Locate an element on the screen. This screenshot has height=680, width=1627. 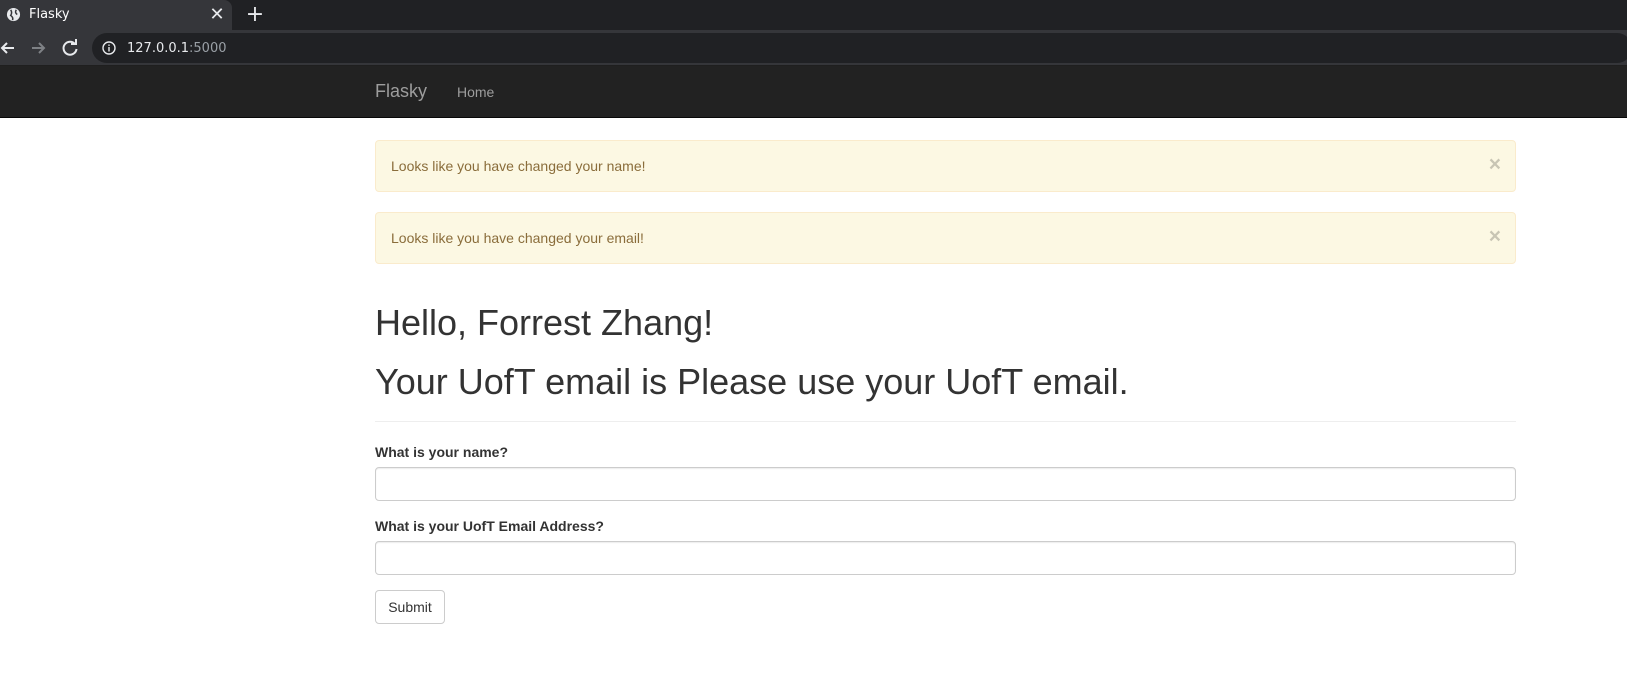
submit-button: Submit is located at coordinates (410, 607).